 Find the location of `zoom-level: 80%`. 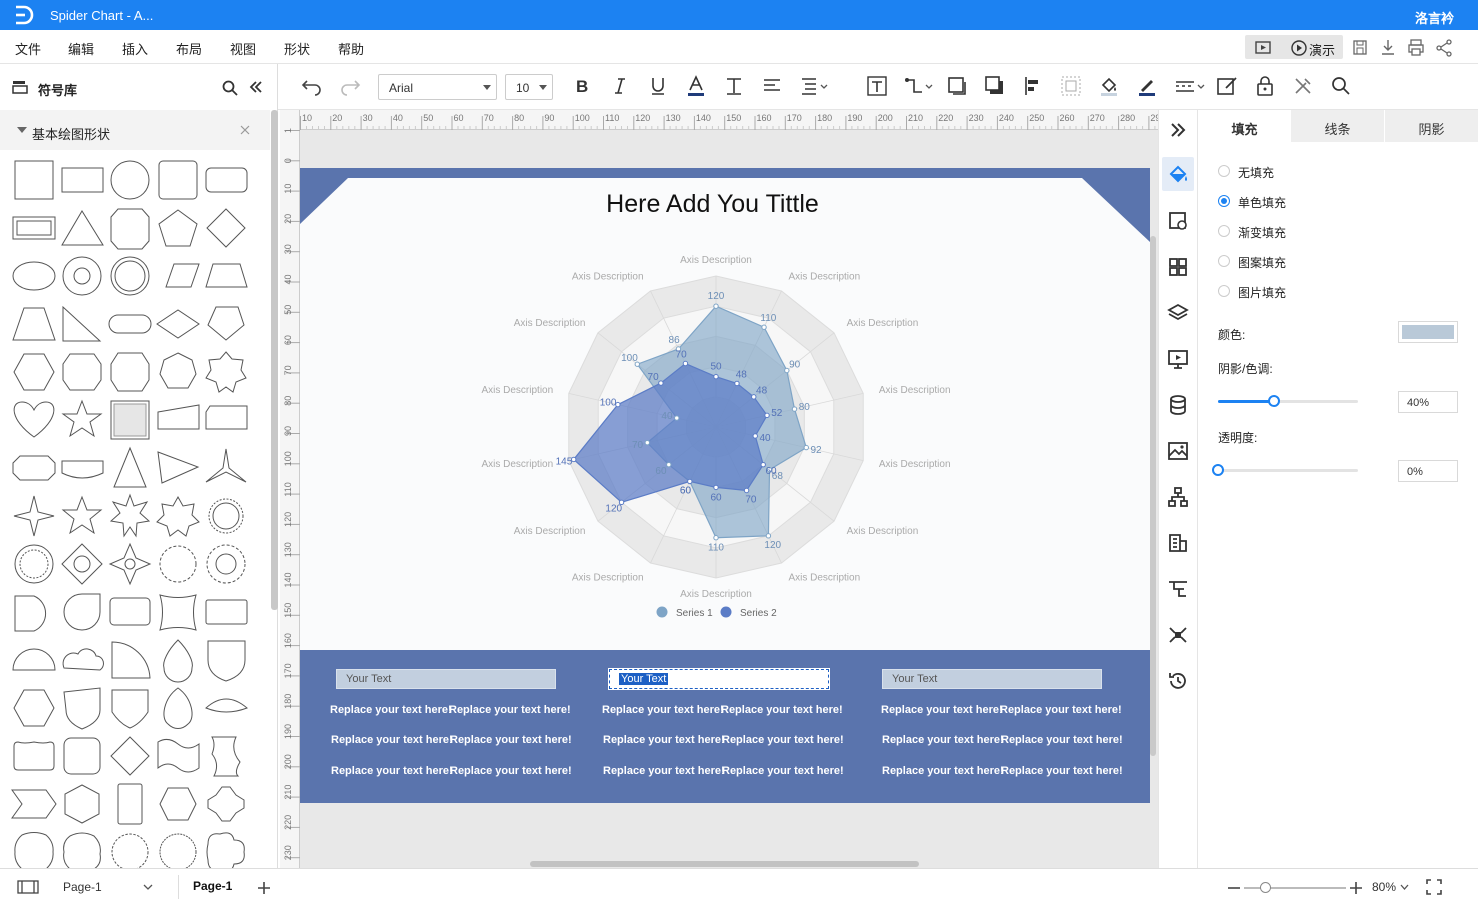

zoom-level: 80% is located at coordinates (1384, 887).